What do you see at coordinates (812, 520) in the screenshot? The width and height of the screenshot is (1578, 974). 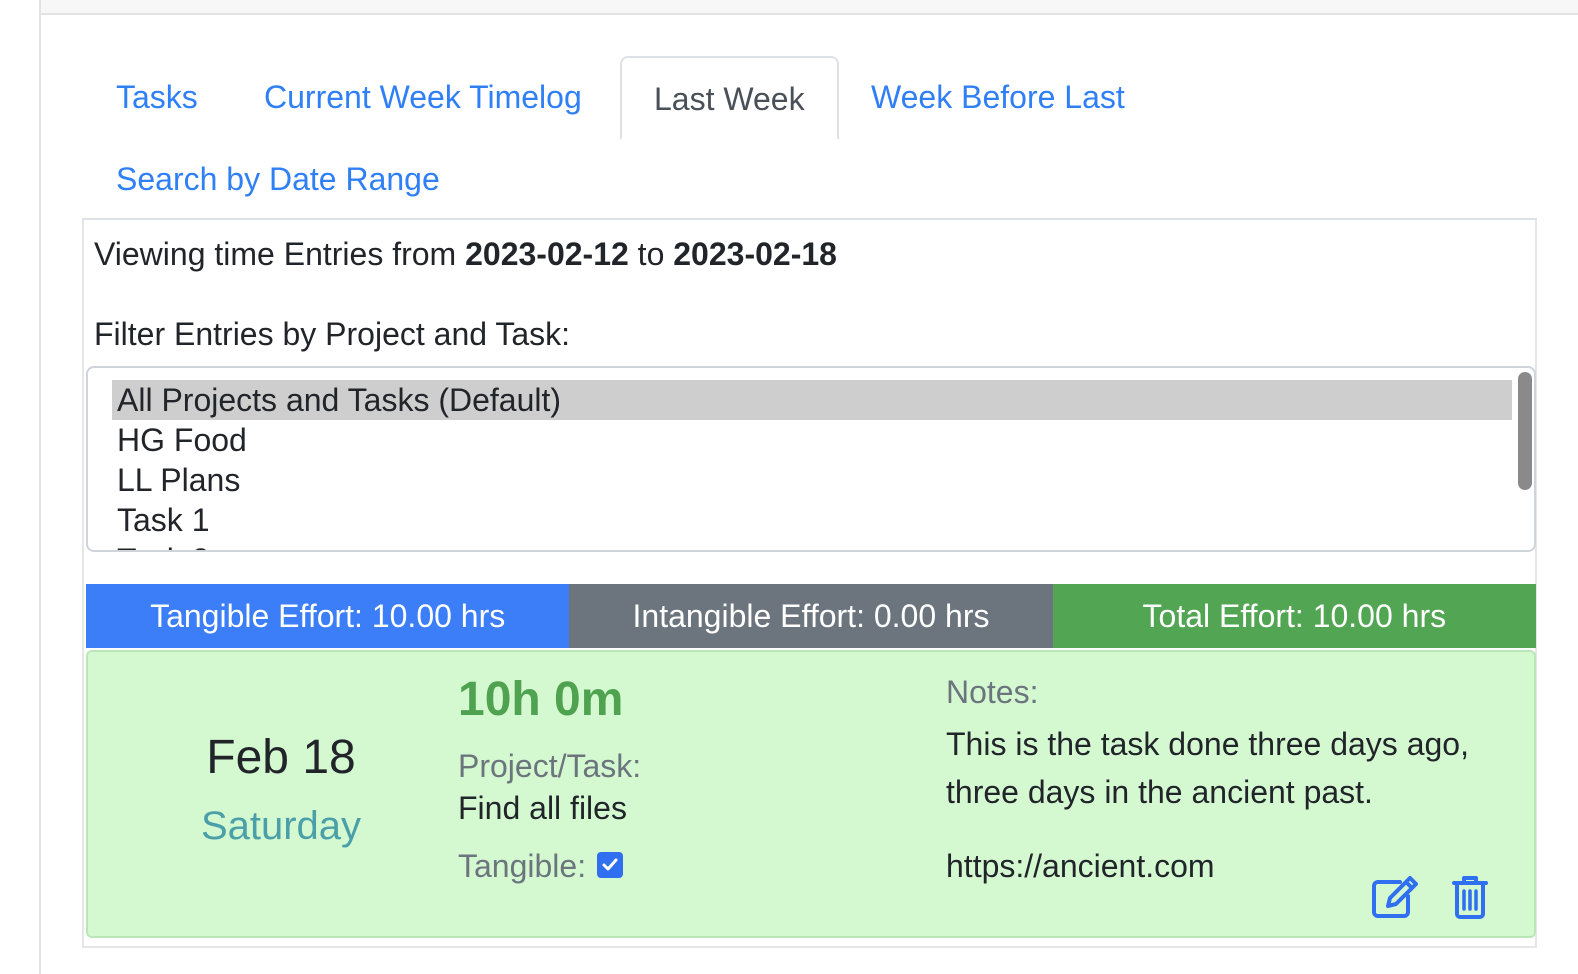 I see `filter-option: Task 1` at bounding box center [812, 520].